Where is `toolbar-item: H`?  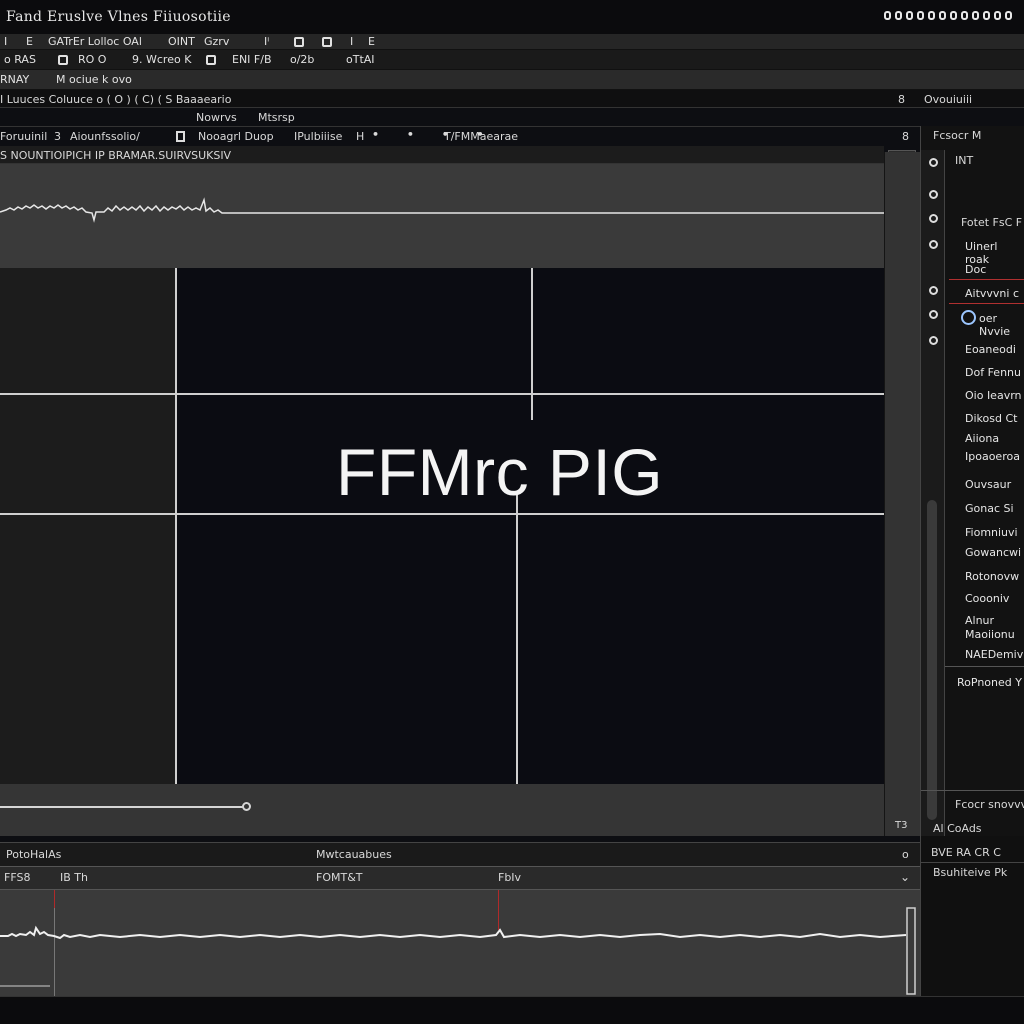 toolbar-item: H is located at coordinates (360, 136).